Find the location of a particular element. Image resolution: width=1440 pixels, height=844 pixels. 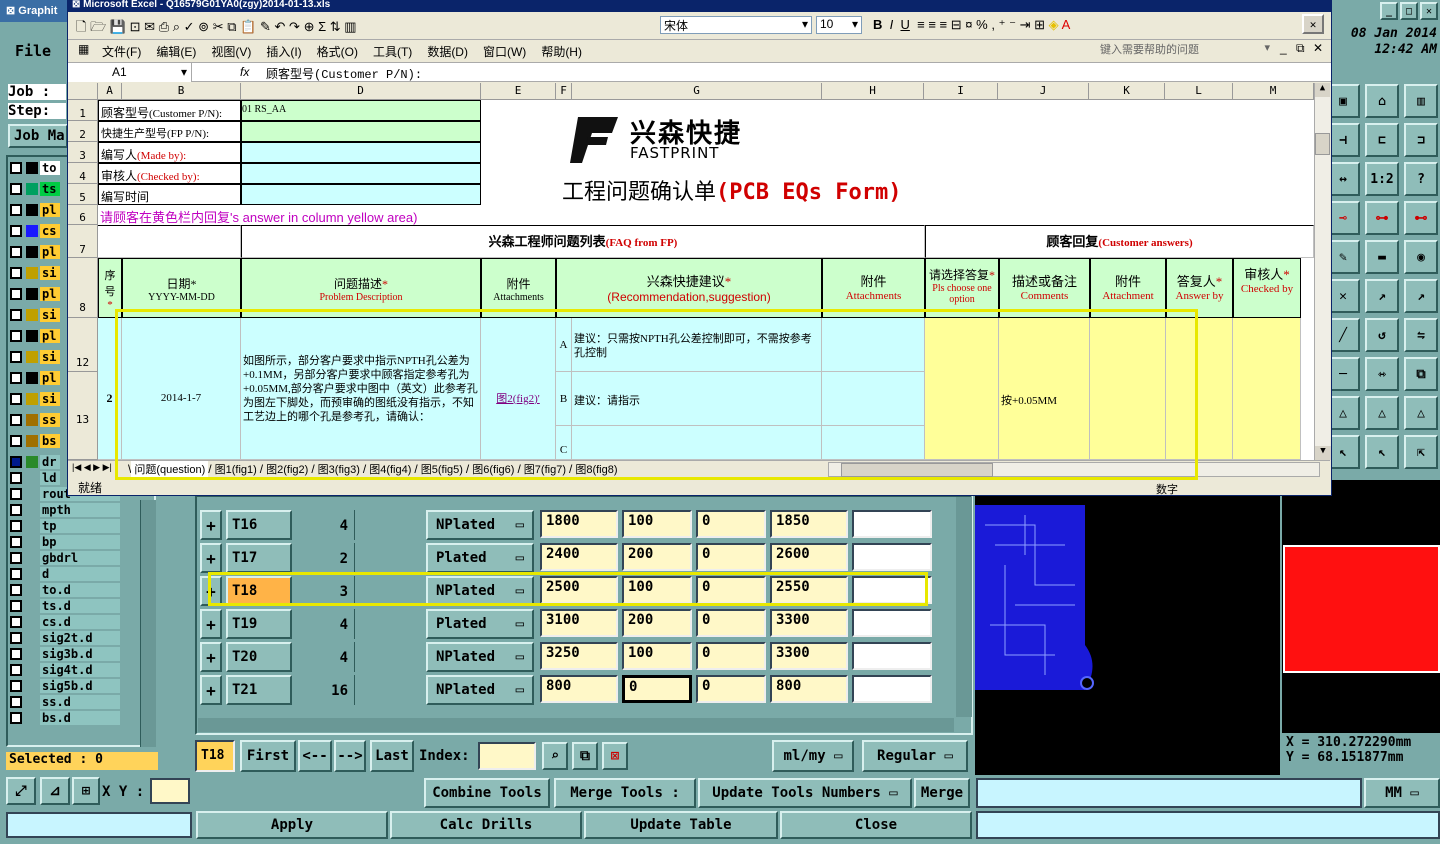

maximize-button: □ is located at coordinates (1409, 11).